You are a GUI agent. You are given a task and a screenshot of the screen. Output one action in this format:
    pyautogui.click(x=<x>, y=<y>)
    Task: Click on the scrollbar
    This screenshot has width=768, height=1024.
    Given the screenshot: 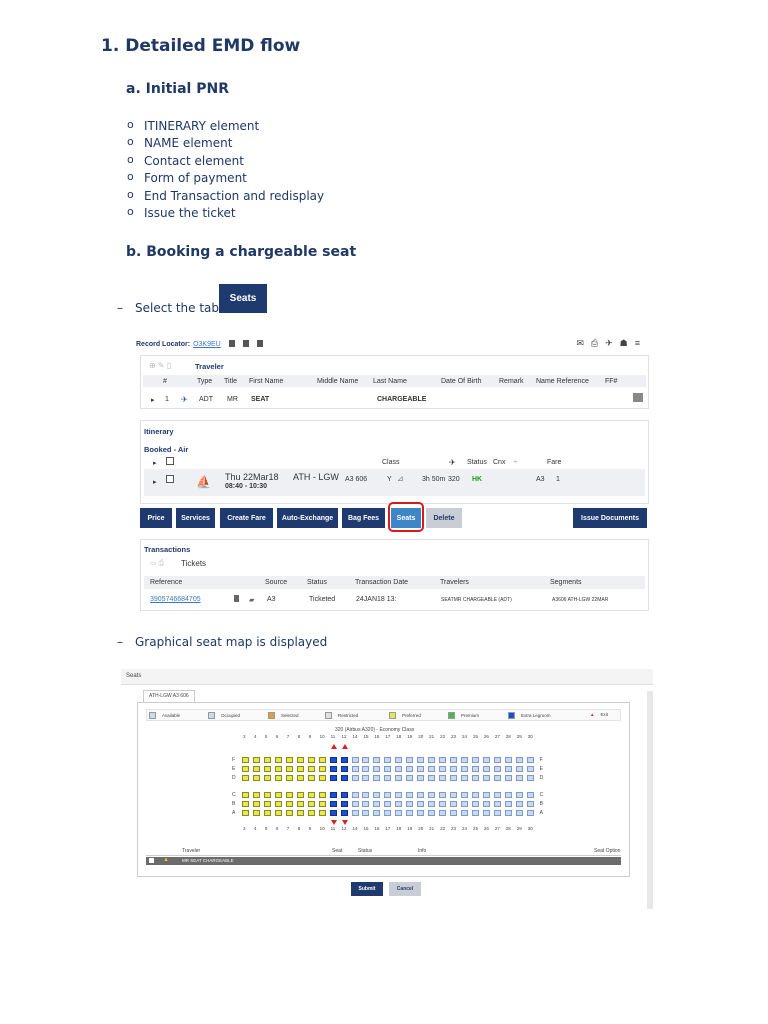 What is the action you would take?
    pyautogui.click(x=650, y=800)
    